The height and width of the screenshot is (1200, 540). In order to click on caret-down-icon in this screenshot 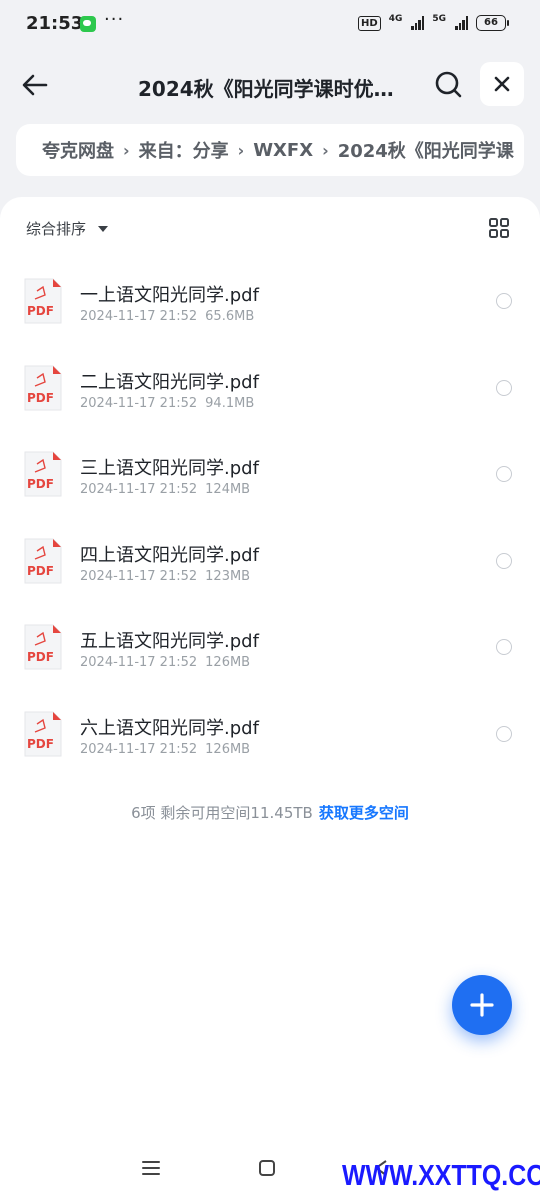, I will do `click(103, 228)`.